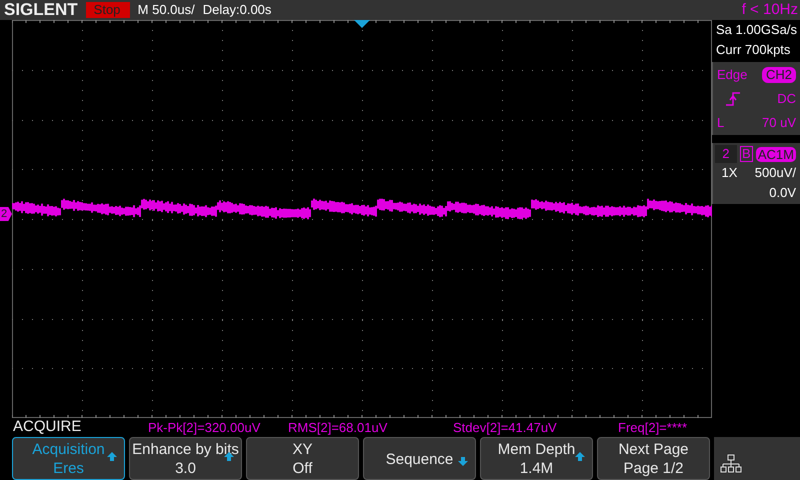 This screenshot has width=800, height=480. What do you see at coordinates (166, 10) in the screenshot?
I see `timebase-label: M 50.0us/` at bounding box center [166, 10].